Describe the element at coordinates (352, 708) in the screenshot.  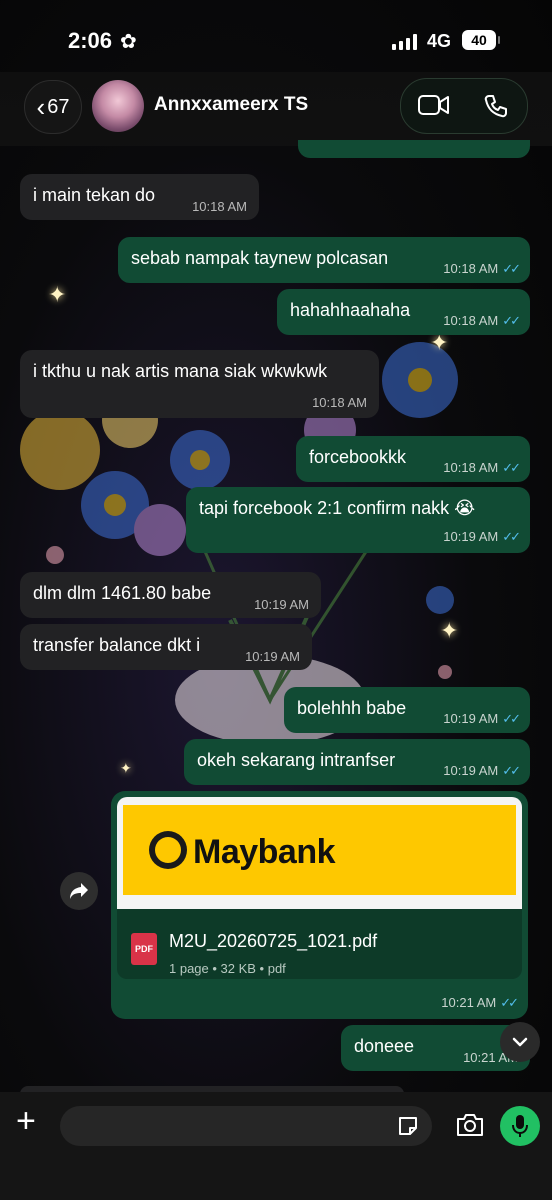
I see `message-text: bolehhh babe` at that location.